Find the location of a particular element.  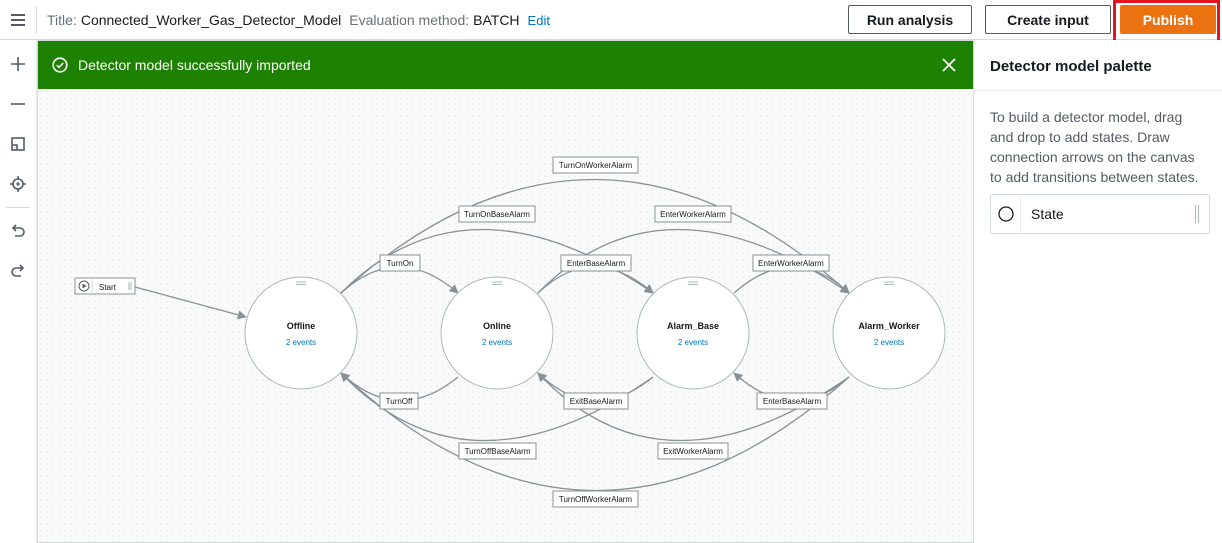

transition-label: TurnOff is located at coordinates (399, 401).